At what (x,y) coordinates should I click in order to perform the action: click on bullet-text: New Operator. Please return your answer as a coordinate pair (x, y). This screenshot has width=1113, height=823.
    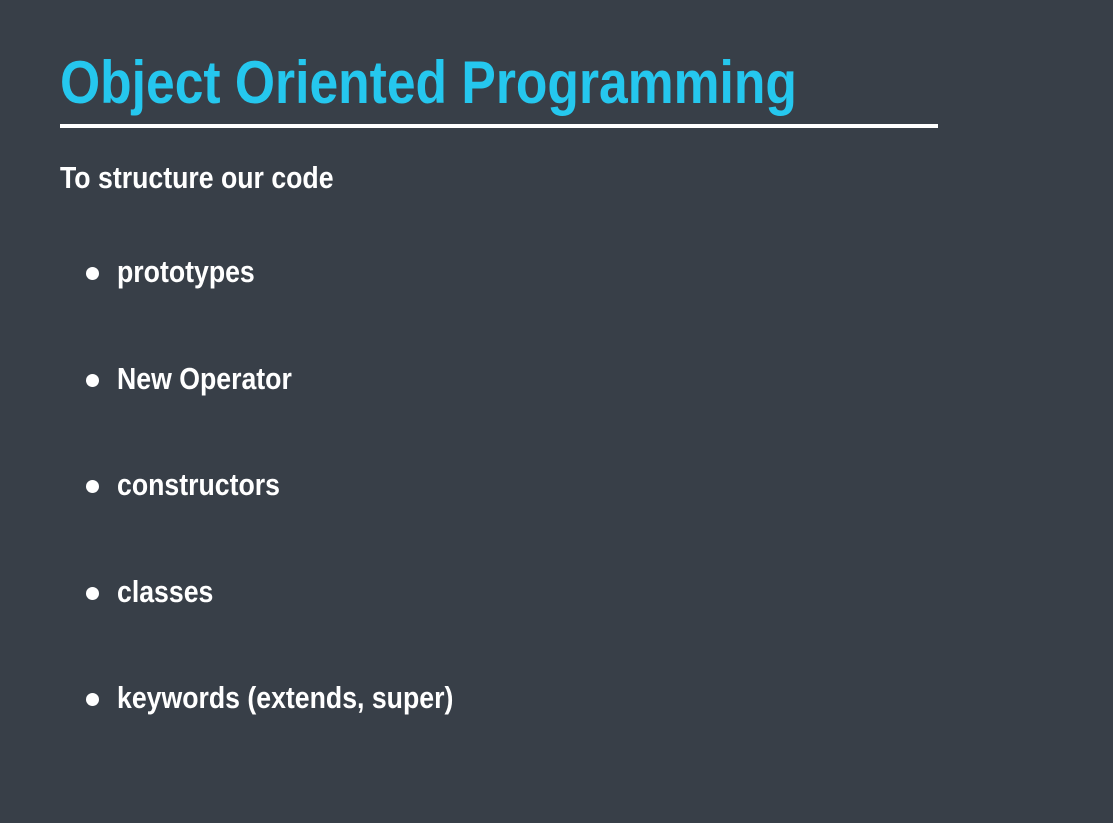
    Looking at the image, I should click on (204, 378).